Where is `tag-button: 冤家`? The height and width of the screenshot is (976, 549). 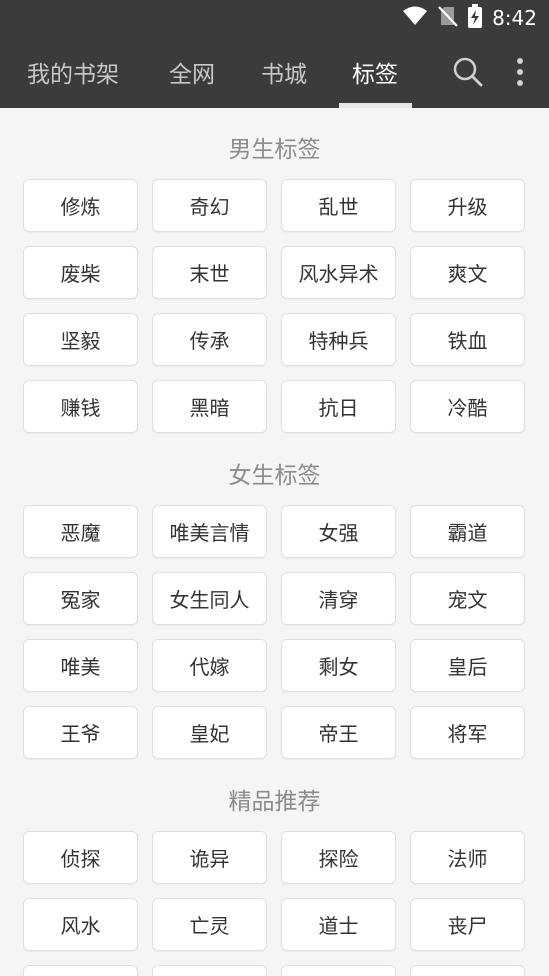 tag-button: 冤家 is located at coordinates (80, 598).